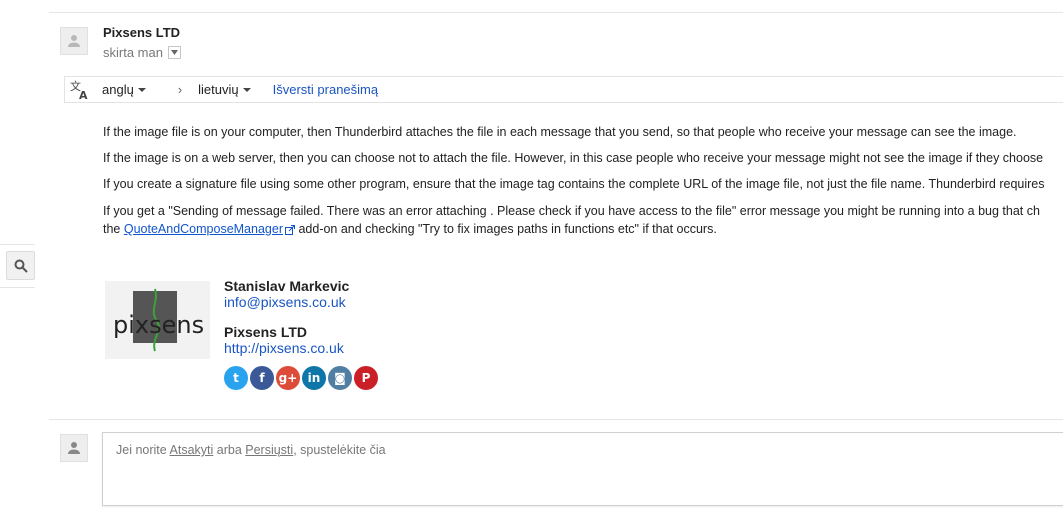  I want to click on external-link-icon, so click(289, 229).